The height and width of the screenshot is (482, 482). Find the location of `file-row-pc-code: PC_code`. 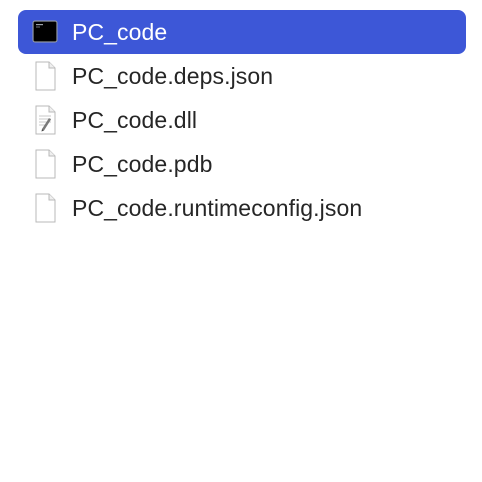

file-row-pc-code: PC_code is located at coordinates (242, 32).